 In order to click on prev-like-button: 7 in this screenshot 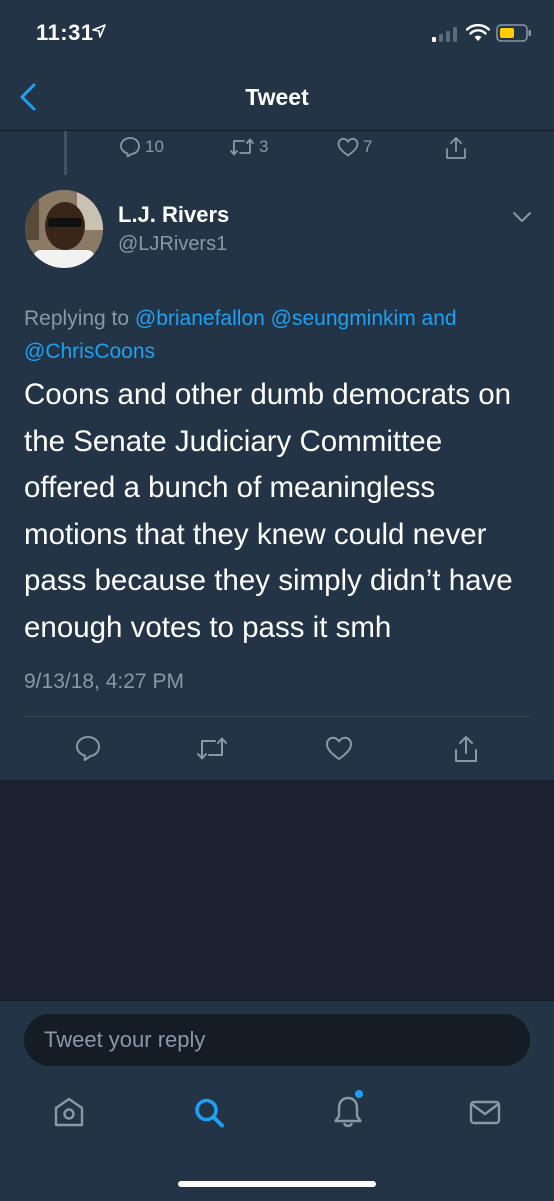, I will do `click(354, 147)`.